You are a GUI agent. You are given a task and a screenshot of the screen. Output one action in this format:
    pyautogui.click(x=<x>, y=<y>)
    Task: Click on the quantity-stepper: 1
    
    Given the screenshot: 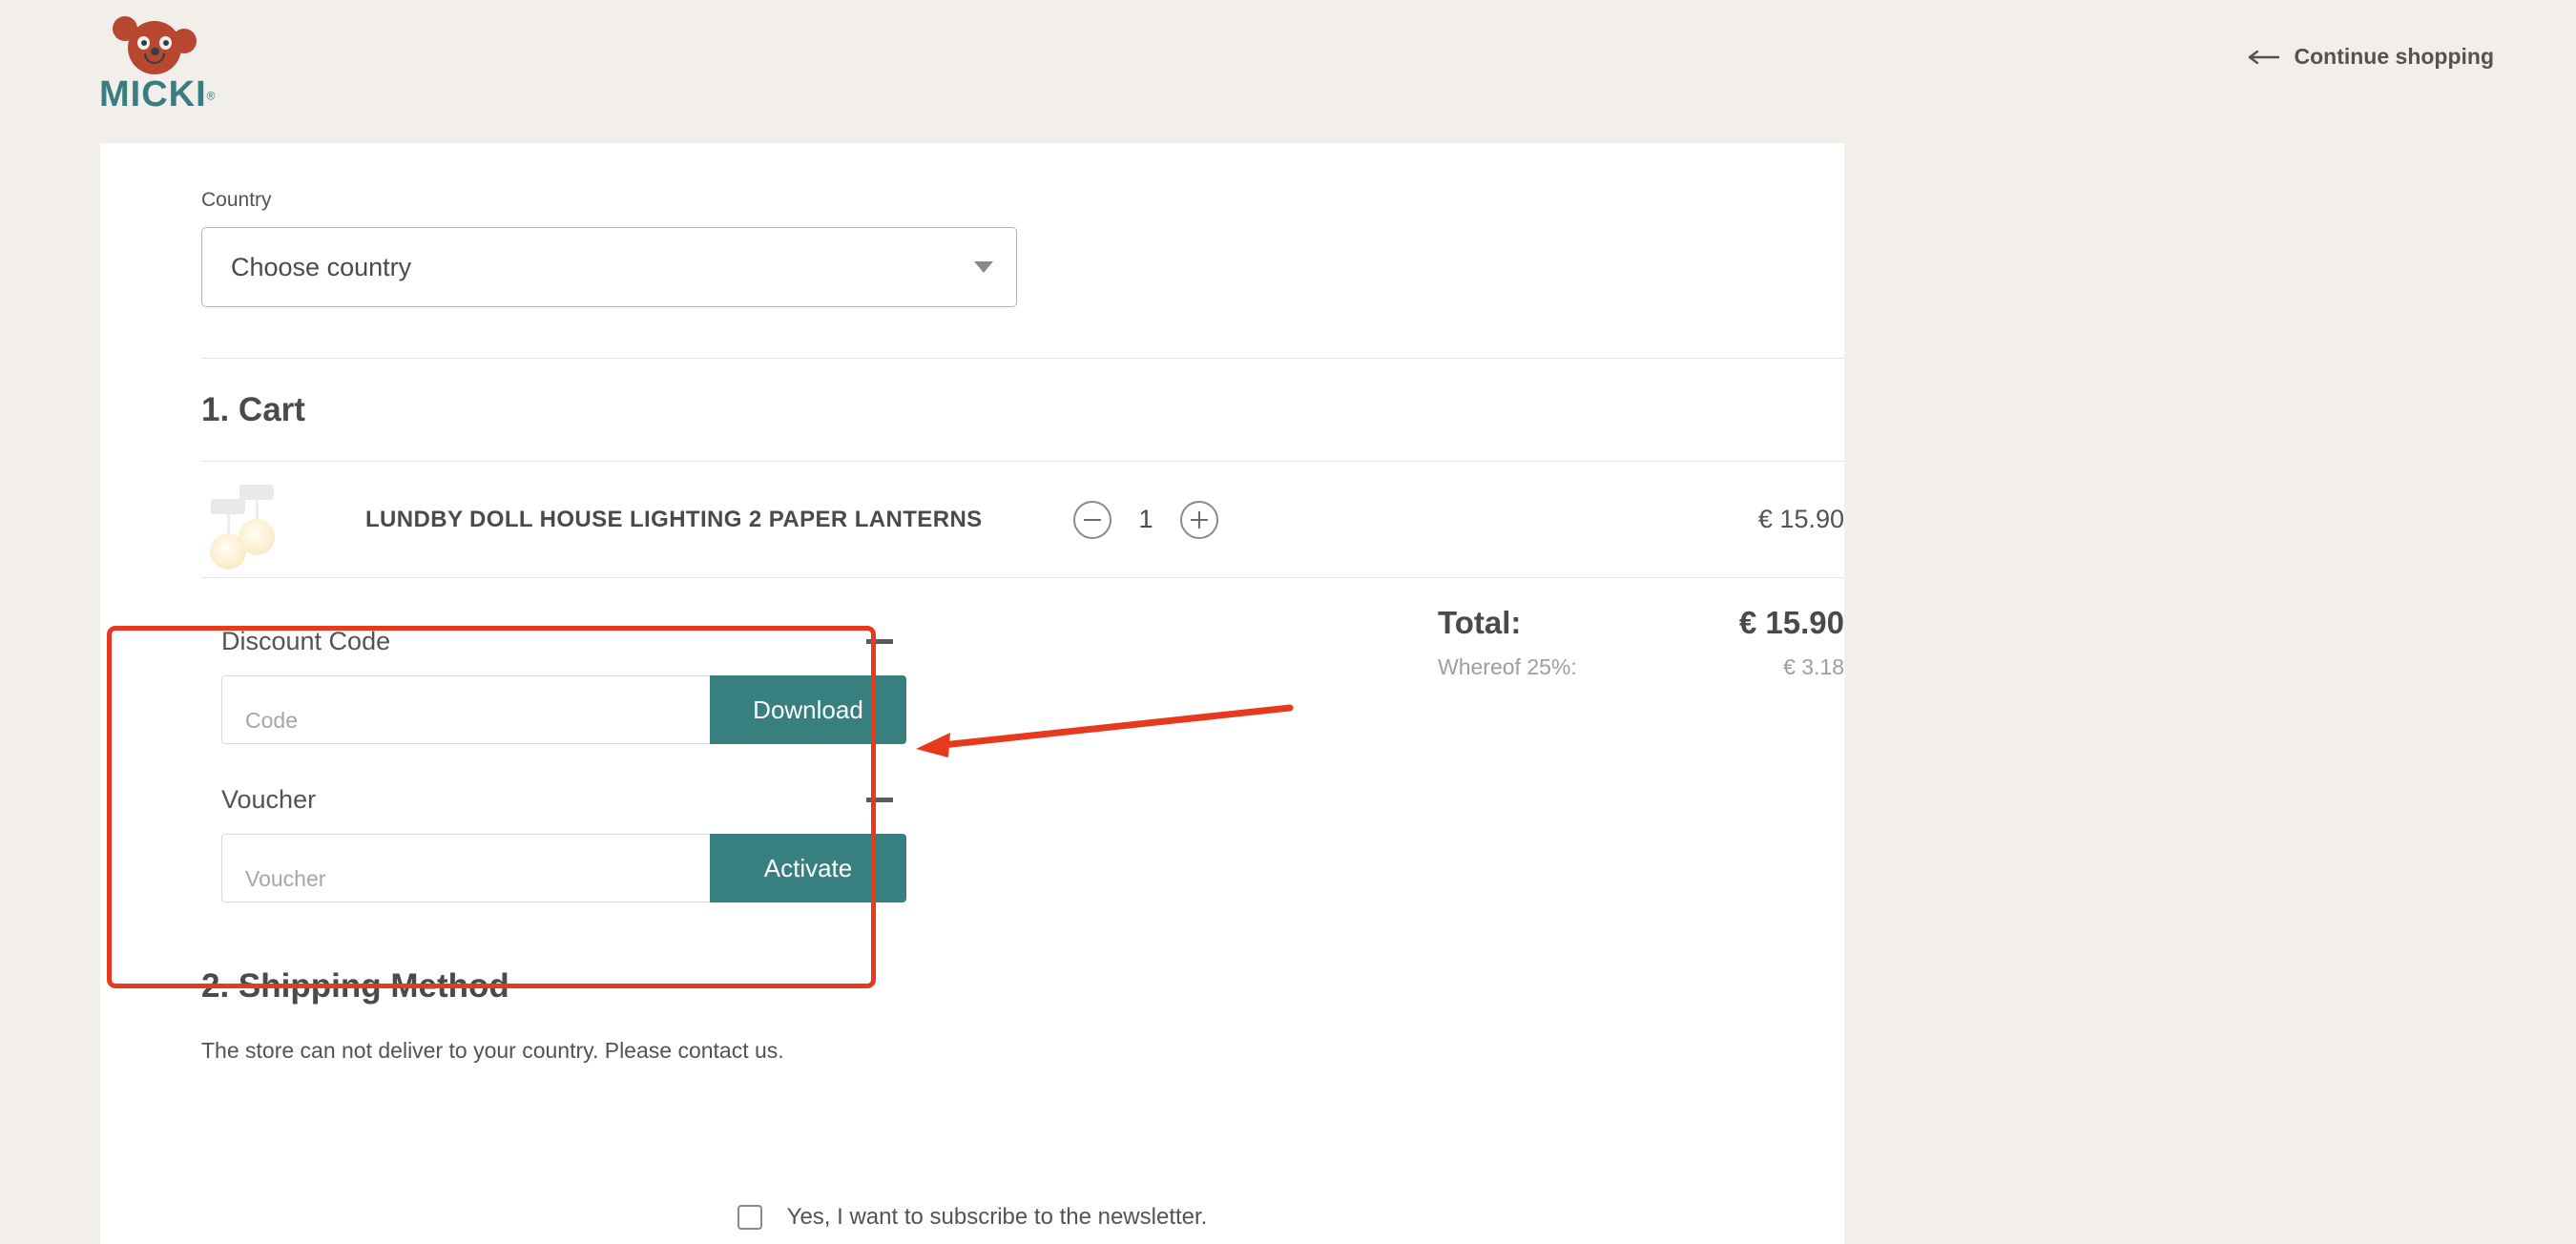 What is the action you would take?
    pyautogui.click(x=1145, y=519)
    